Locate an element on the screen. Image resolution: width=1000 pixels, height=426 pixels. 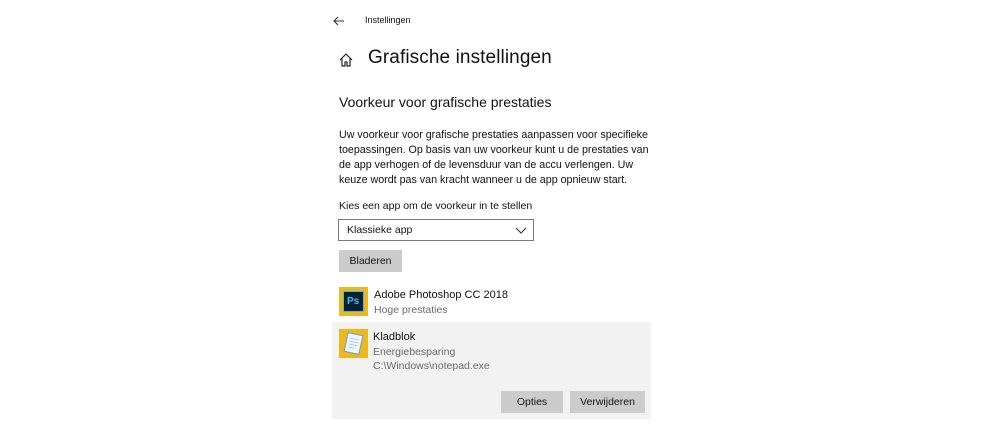
app-name: Kladblok is located at coordinates (394, 337).